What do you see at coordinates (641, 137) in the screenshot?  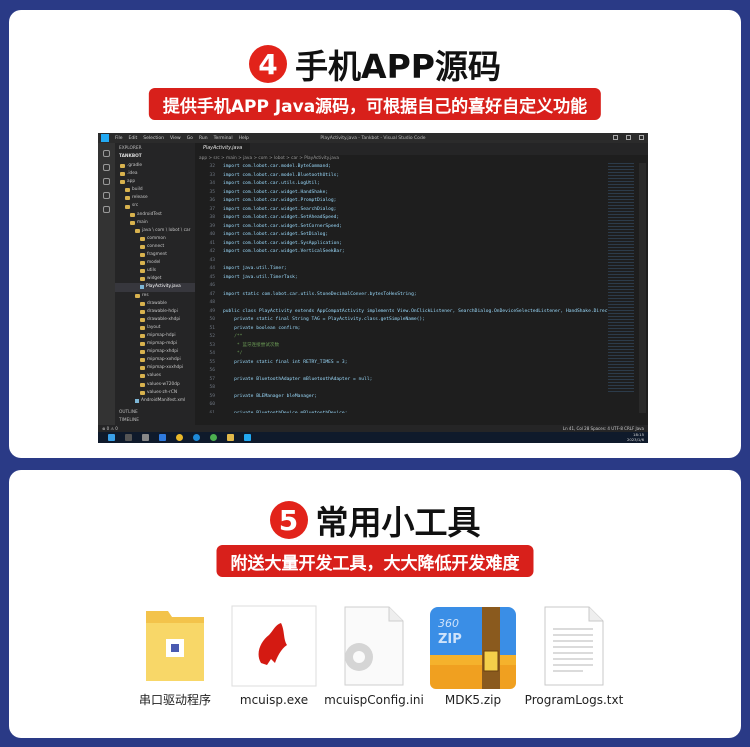 I see `close-icon` at bounding box center [641, 137].